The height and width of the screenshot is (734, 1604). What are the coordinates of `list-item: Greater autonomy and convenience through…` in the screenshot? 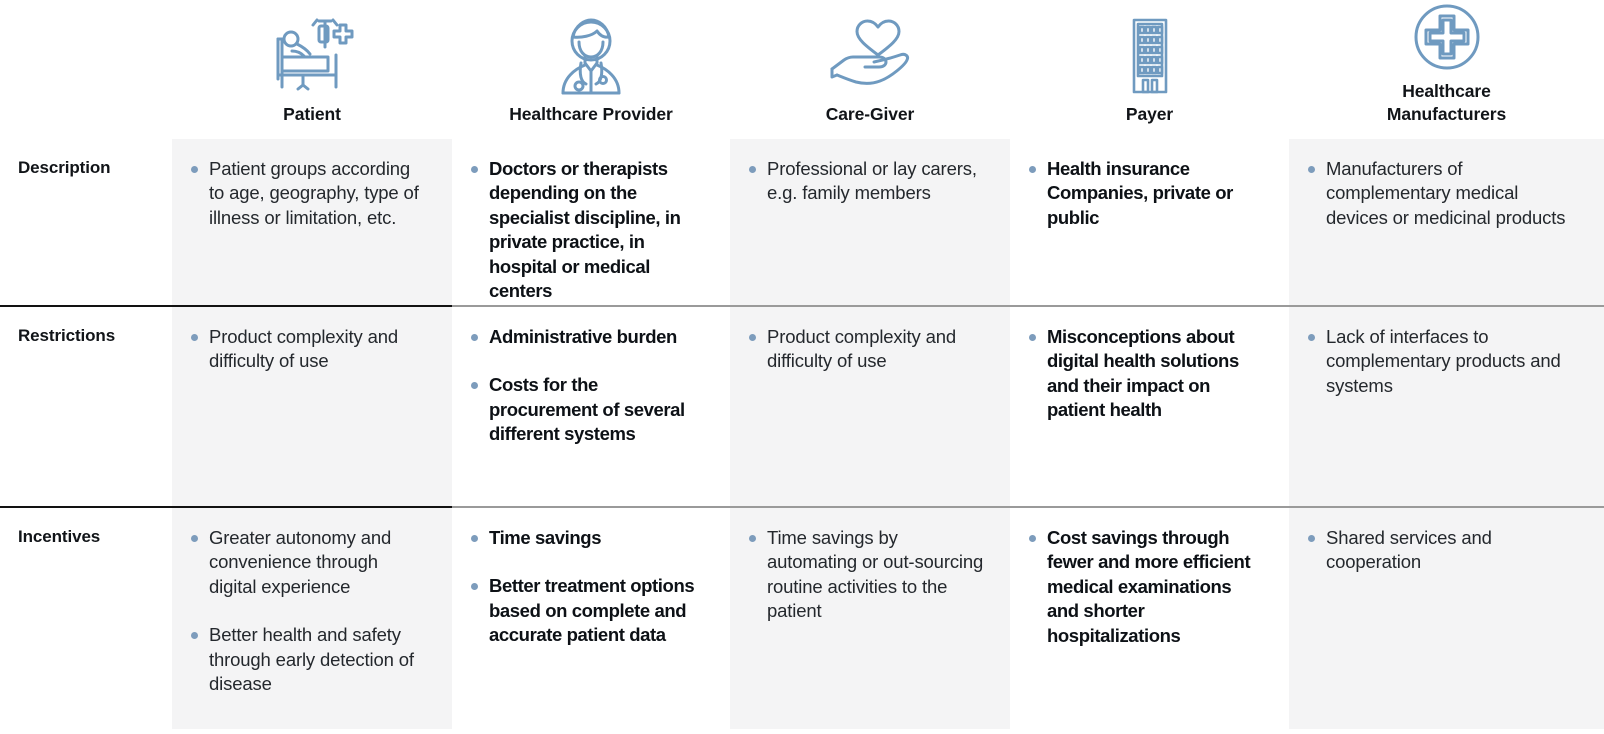 It's located at (310, 562).